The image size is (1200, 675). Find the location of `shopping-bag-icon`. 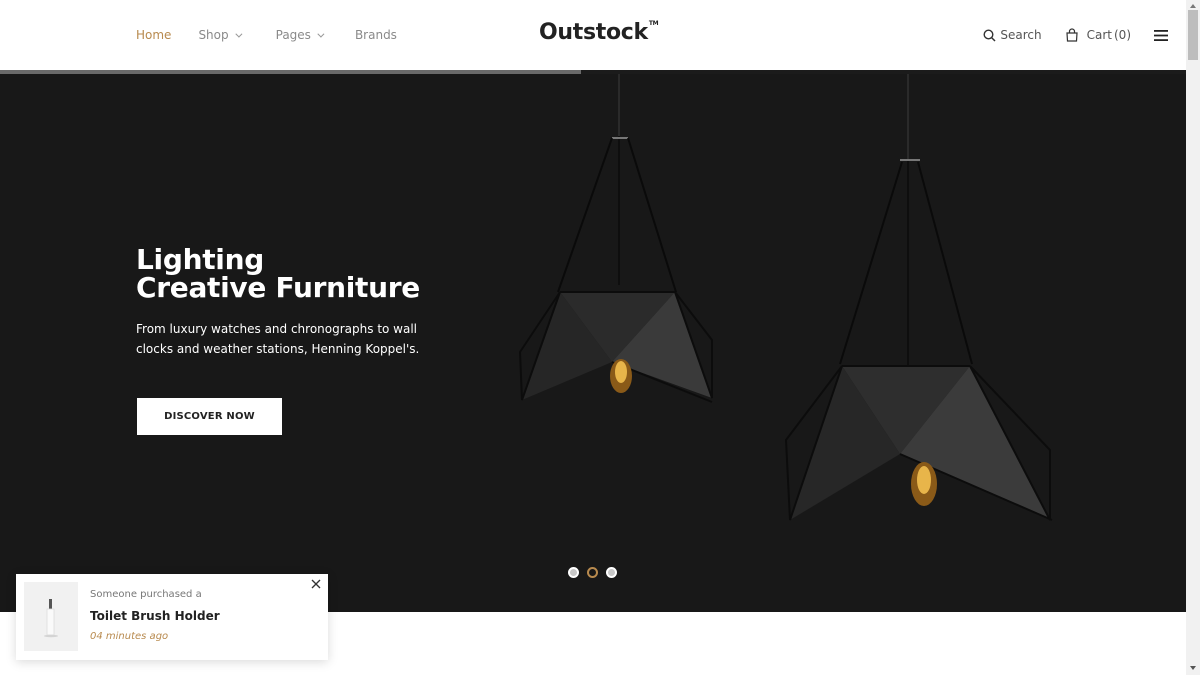

shopping-bag-icon is located at coordinates (1071, 35).